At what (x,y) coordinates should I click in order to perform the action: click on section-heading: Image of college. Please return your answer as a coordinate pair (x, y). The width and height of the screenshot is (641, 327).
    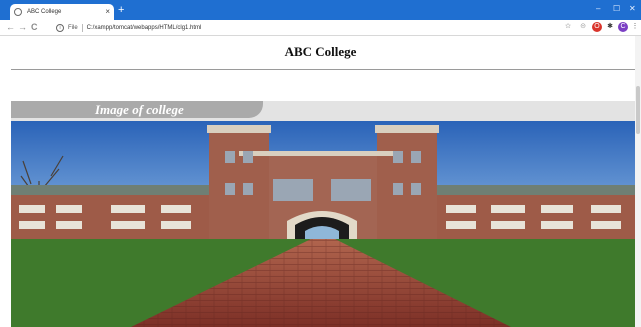
    Looking at the image, I should click on (139, 109).